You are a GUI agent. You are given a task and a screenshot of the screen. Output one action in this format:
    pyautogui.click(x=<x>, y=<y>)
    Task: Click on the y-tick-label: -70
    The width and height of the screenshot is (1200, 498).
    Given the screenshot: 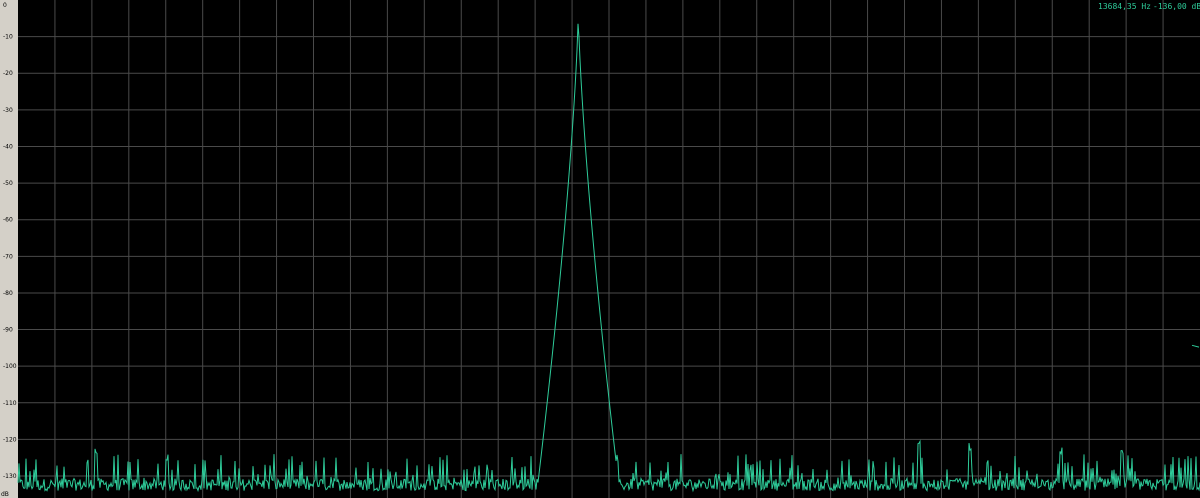 What is the action you would take?
    pyautogui.click(x=8, y=256)
    